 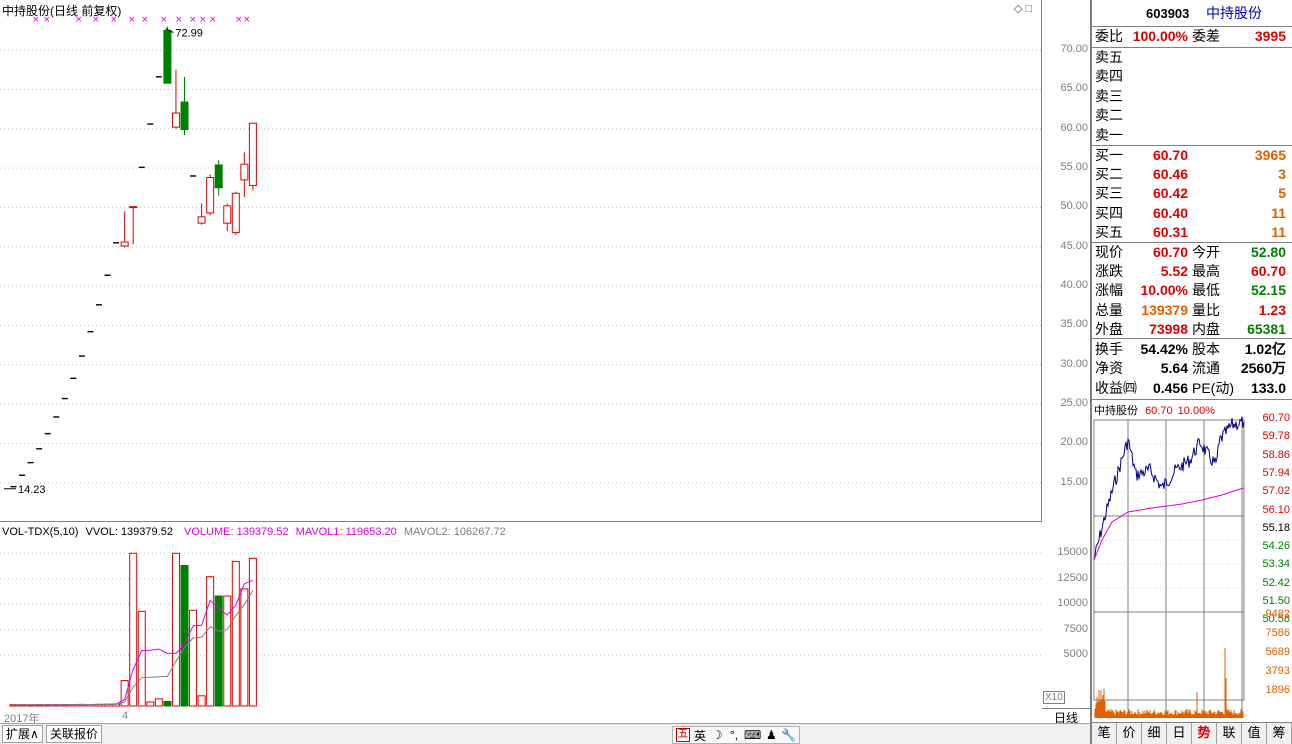 I want to click on min-price-label: 14.23, so click(x=32, y=490).